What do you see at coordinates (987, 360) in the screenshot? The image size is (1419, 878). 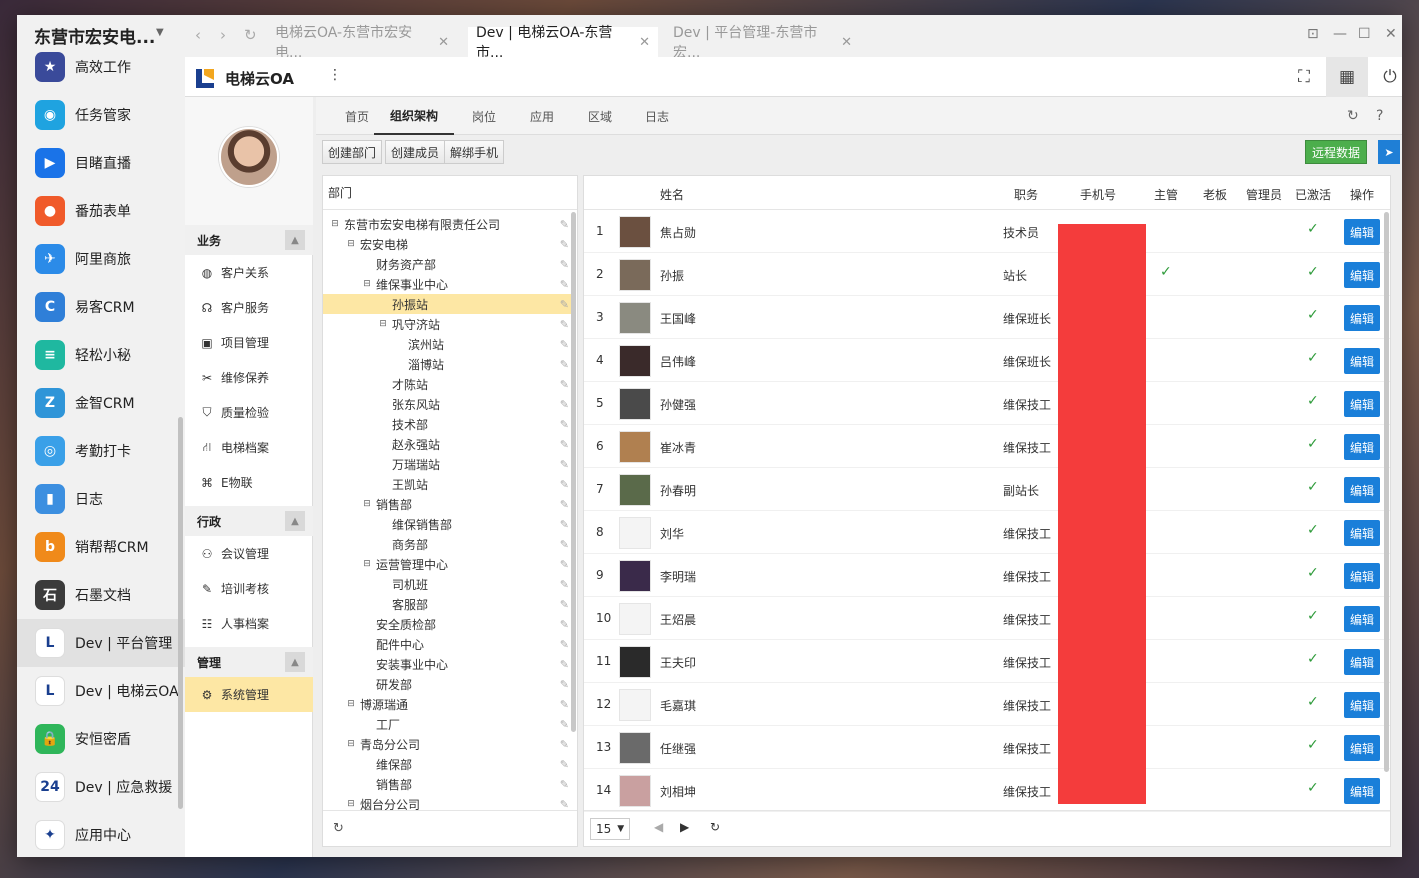 I see `table-row: 4 吕伟峰 维保班长 ✓ 编辑` at bounding box center [987, 360].